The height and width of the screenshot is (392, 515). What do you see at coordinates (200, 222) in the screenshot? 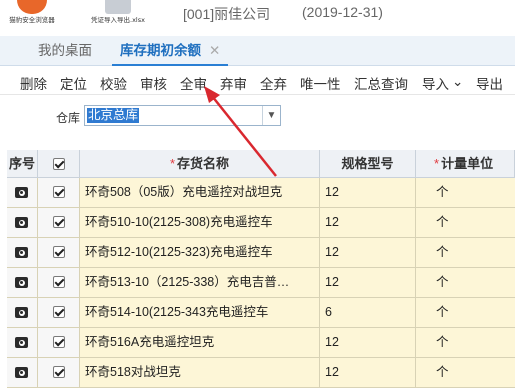
I see `item-name-cell: 环奇510-10(2125-308)充电遥控车` at bounding box center [200, 222].